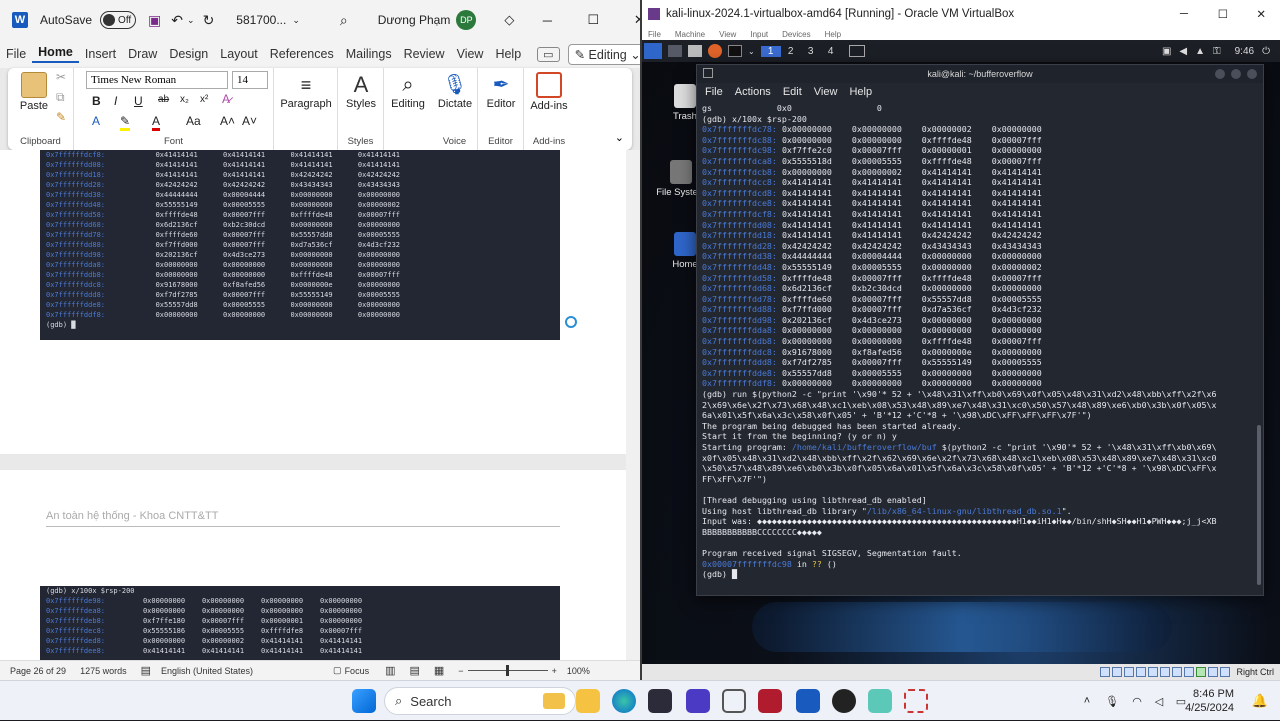 The height and width of the screenshot is (721, 1280). What do you see at coordinates (792, 92) in the screenshot?
I see `term-menu-edit: Edit` at bounding box center [792, 92].